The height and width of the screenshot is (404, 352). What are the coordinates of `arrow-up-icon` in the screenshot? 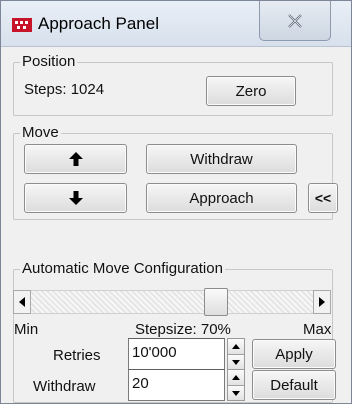 It's located at (75, 159).